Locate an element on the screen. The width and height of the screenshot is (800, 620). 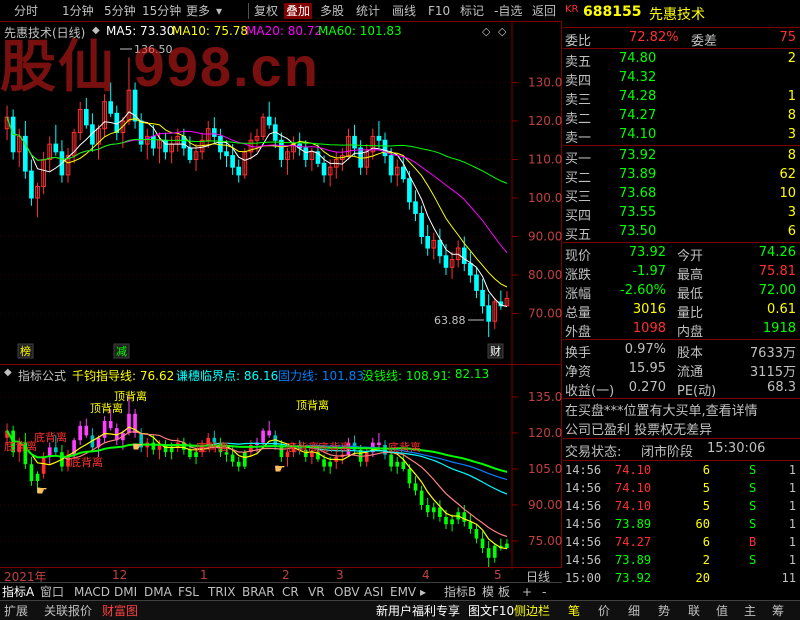
tab-fsl: FSL is located at coordinates (188, 592).